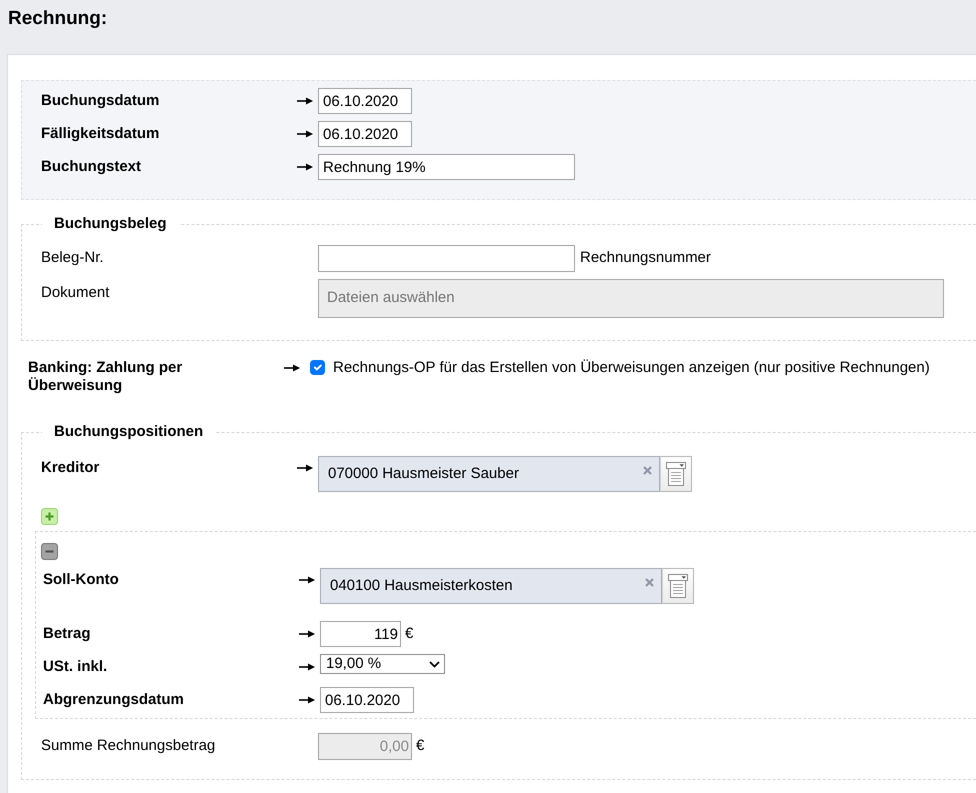 This screenshot has height=793, width=976. What do you see at coordinates (70, 467) in the screenshot?
I see `field-label: Kreditor` at bounding box center [70, 467].